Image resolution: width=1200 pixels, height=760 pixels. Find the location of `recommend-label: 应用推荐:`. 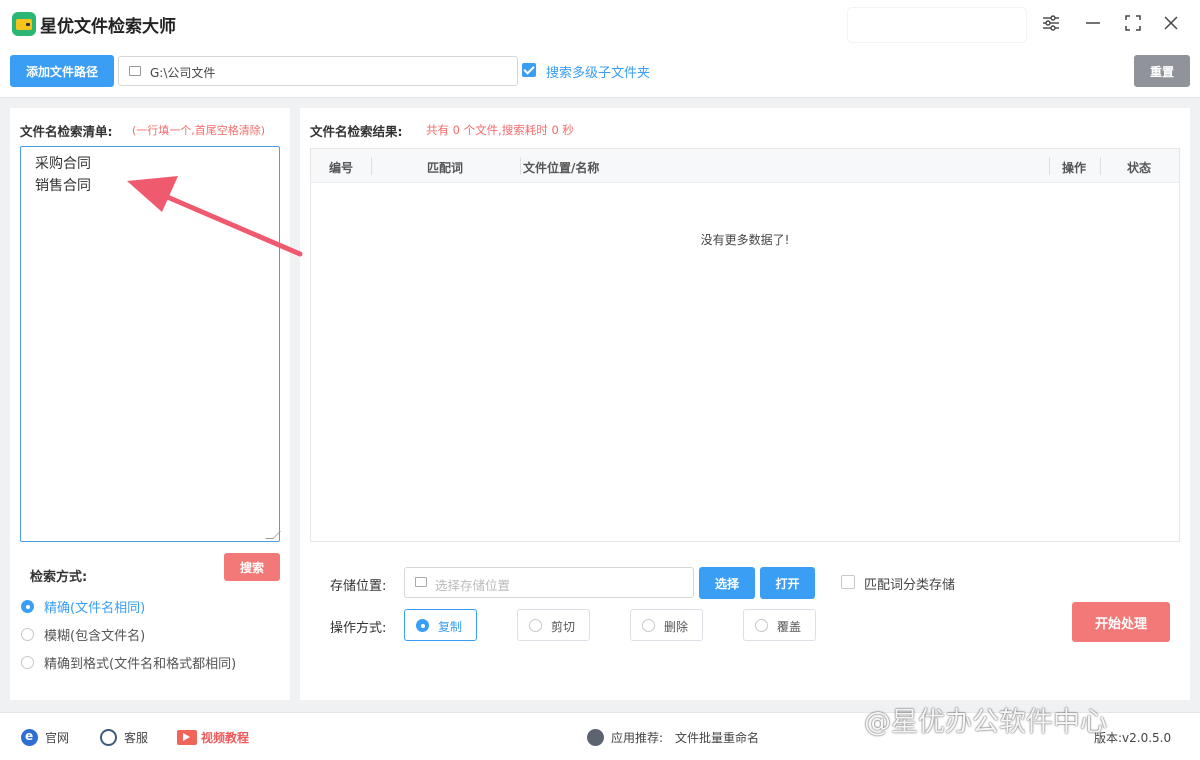

recommend-label: 应用推荐: is located at coordinates (637, 738).